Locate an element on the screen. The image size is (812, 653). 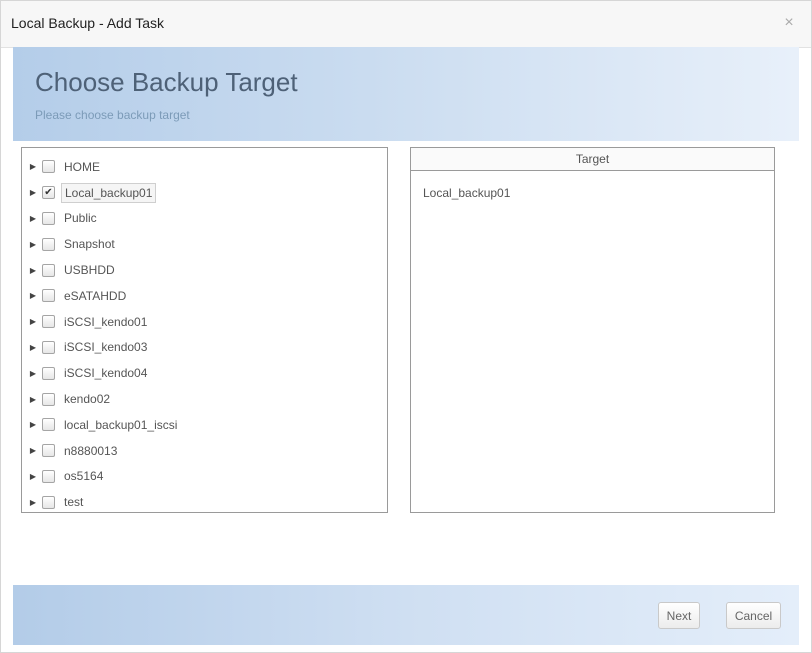
tree-item: ▶ USBHDD is located at coordinates (104, 270).